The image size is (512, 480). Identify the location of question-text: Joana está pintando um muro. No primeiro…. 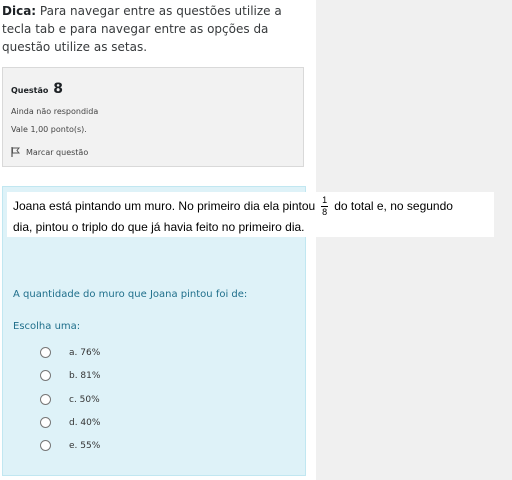
(250, 214).